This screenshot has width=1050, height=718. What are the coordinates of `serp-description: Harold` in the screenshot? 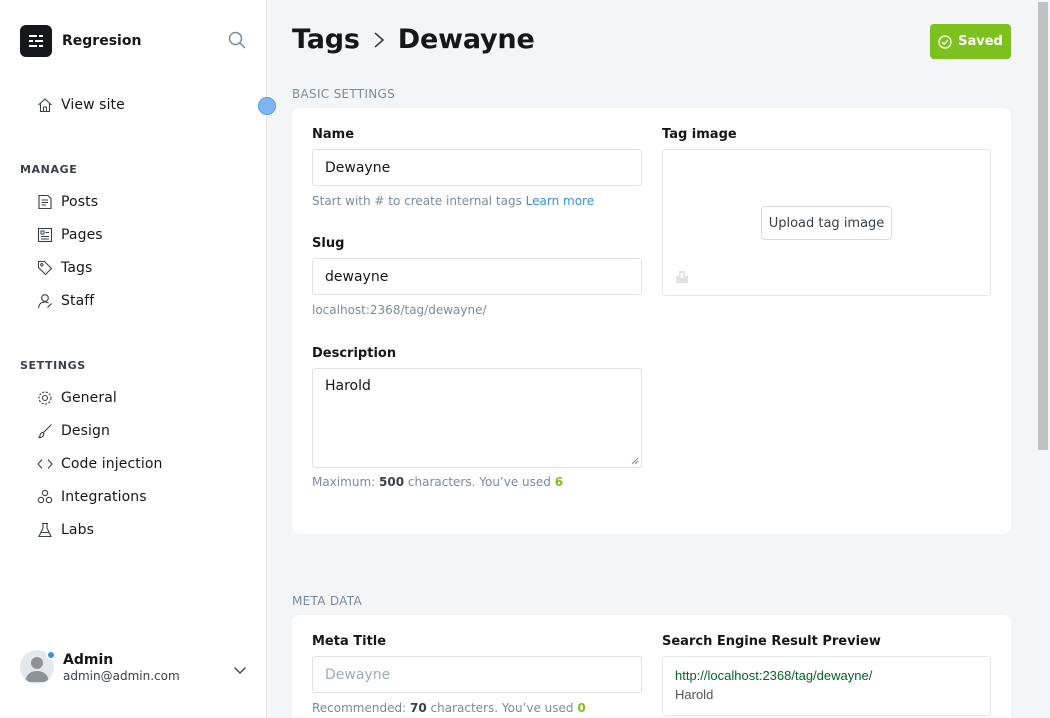 It's located at (694, 694).